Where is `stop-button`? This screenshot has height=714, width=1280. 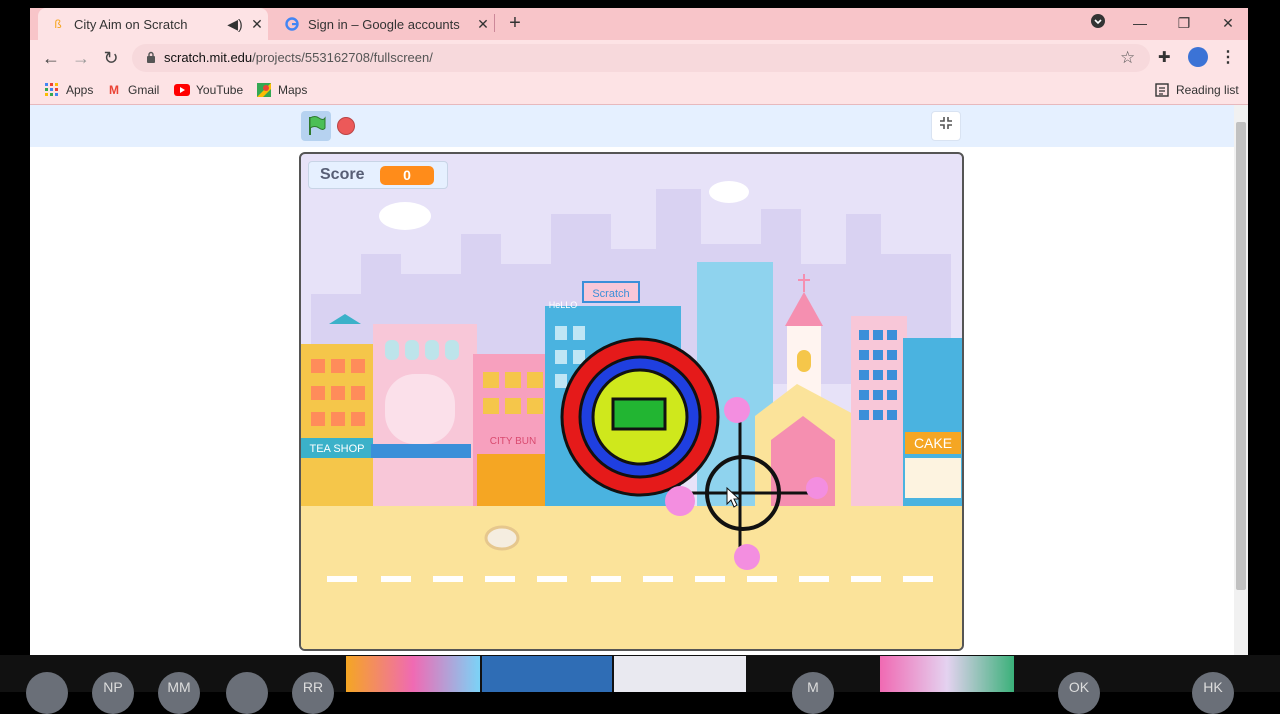
stop-button is located at coordinates (346, 126).